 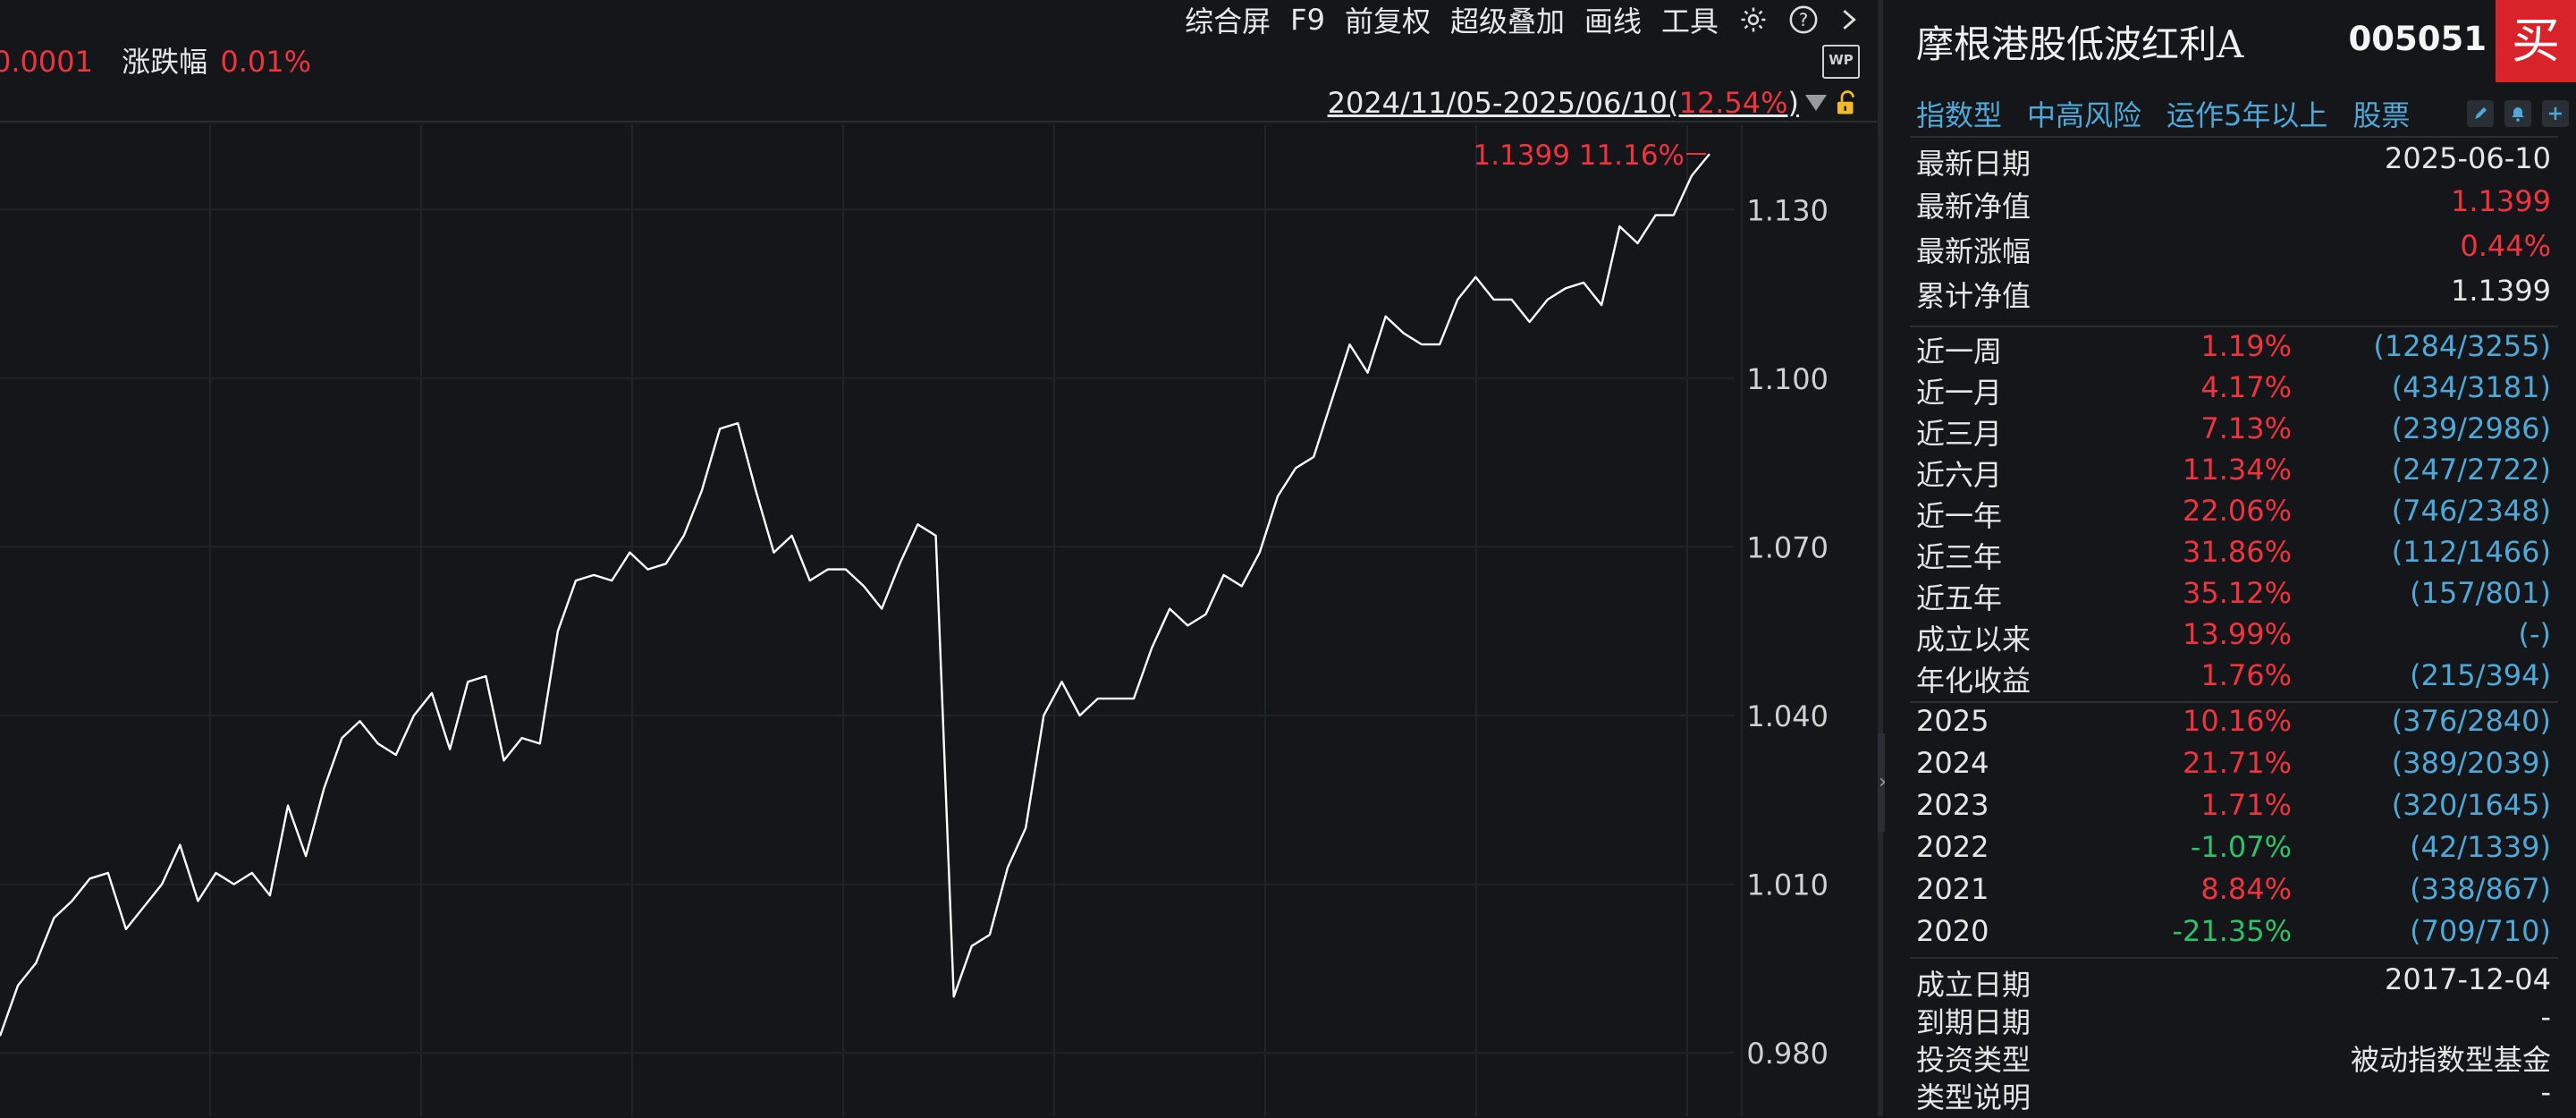 I want to click on change-pct-label: 涨跌幅, so click(x=165, y=62).